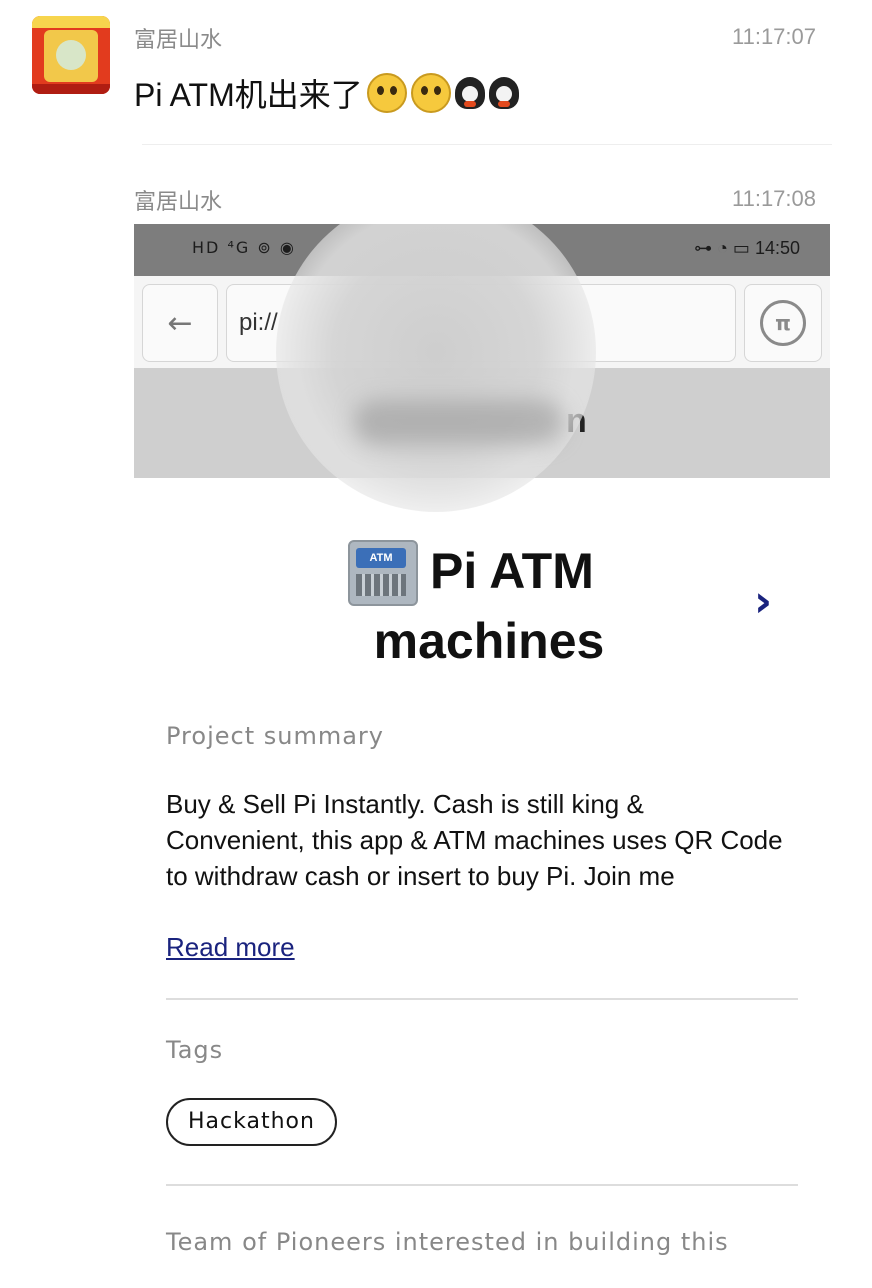 The height and width of the screenshot is (1288, 872). Describe the element at coordinates (251, 1122) in the screenshot. I see `tag-chip: Hackathon` at that location.